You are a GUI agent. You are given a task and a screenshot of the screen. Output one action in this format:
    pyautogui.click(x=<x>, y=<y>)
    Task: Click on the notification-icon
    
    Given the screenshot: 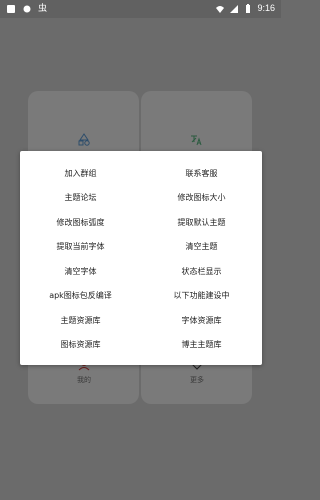 What is the action you would take?
    pyautogui.click(x=11, y=8)
    